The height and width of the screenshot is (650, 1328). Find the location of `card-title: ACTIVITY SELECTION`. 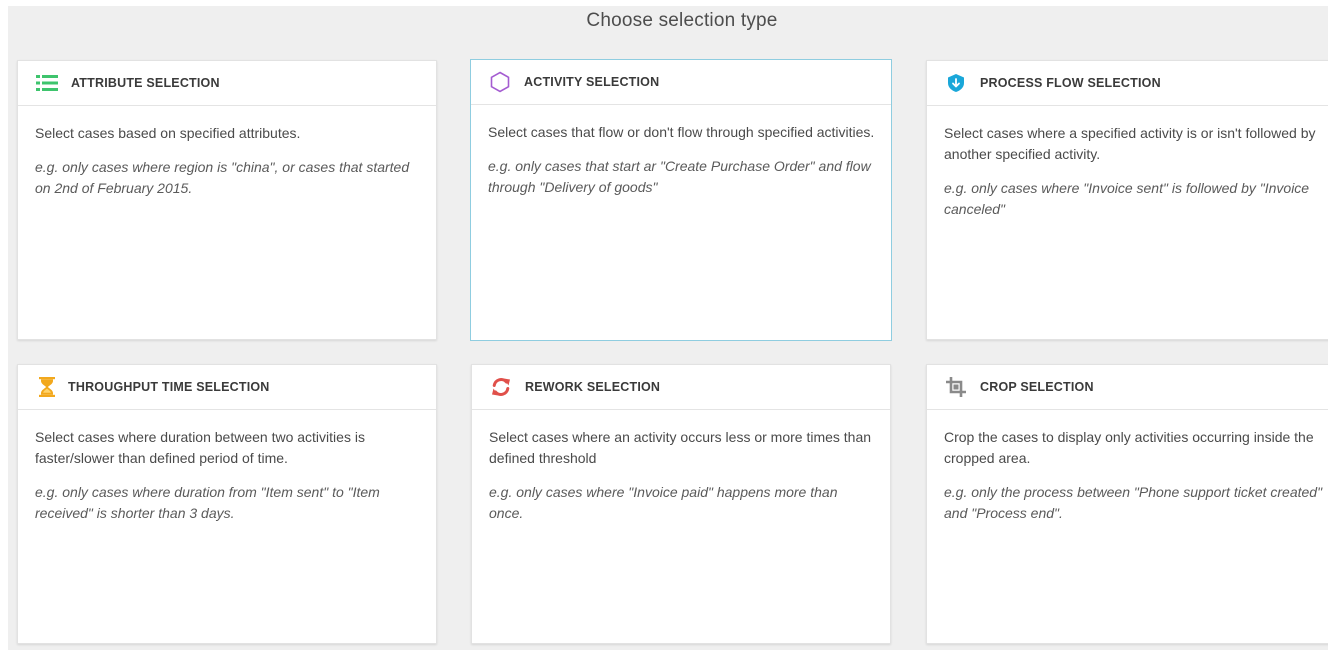

card-title: ACTIVITY SELECTION is located at coordinates (592, 82).